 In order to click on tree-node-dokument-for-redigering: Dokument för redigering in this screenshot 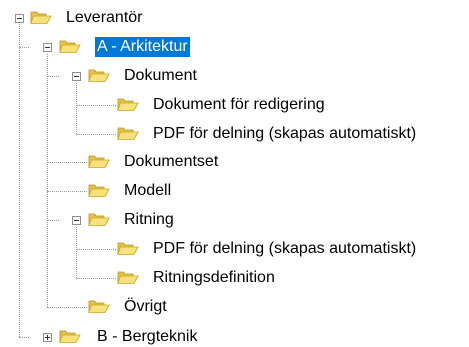, I will do `click(239, 105)`.